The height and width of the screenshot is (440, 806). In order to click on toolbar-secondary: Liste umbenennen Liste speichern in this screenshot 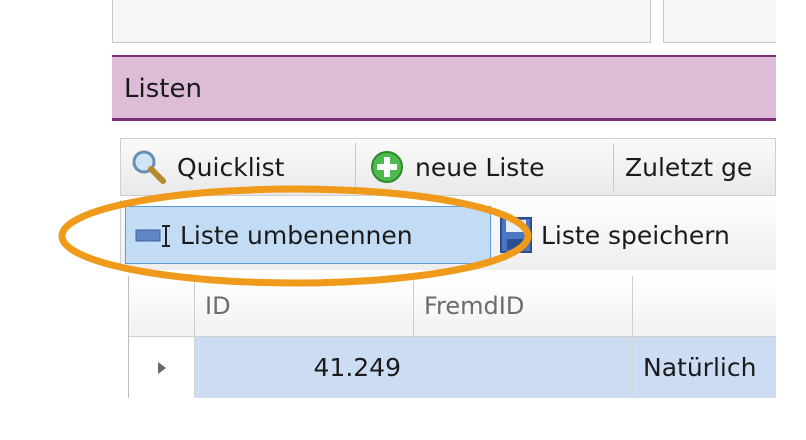, I will do `click(448, 235)`.